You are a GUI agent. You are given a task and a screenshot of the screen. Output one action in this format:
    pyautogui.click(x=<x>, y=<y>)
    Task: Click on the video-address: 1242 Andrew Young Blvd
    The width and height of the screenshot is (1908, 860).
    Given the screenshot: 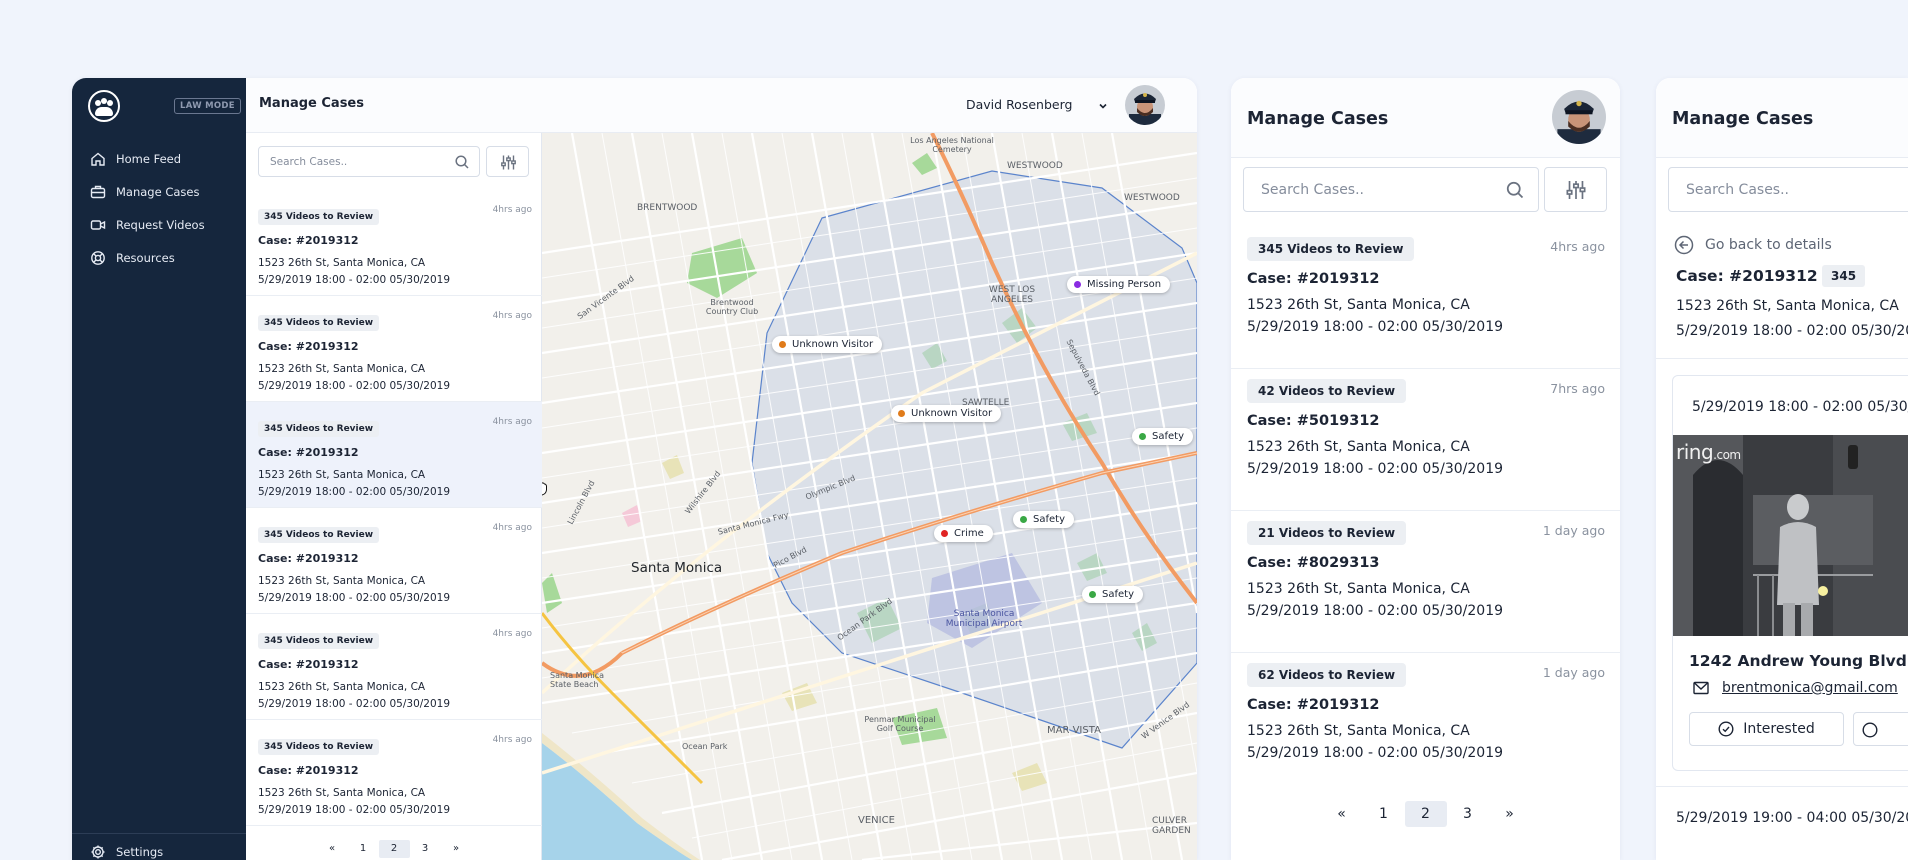 What is the action you would take?
    pyautogui.click(x=1798, y=661)
    